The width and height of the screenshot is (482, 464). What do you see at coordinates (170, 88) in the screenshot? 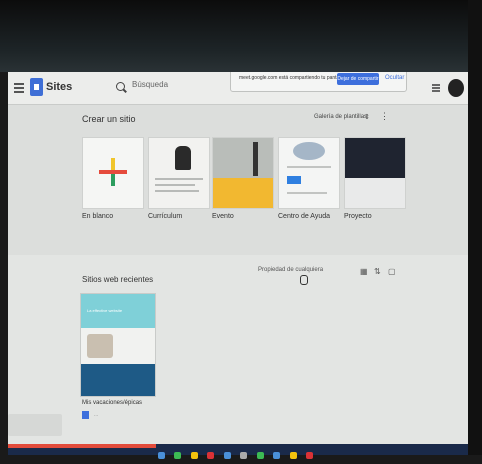
I see `search-box: Búsqueda` at bounding box center [170, 88].